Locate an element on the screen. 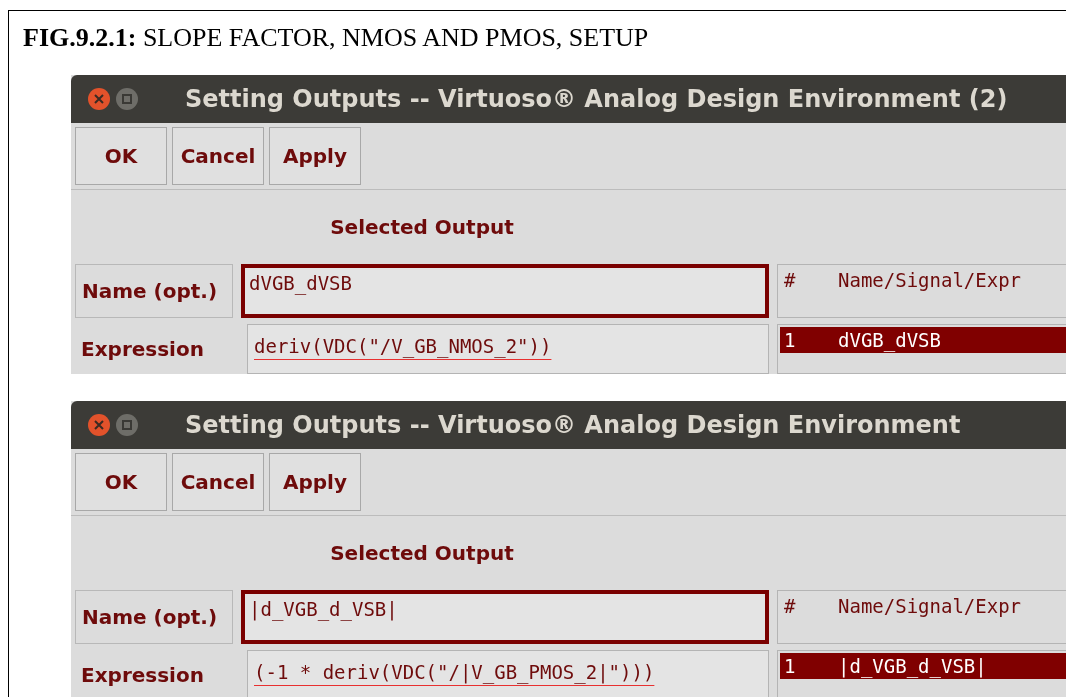 Image resolution: width=1066 pixels, height=697 pixels. expression-field: deriv(VDC("/V_GB_NMOS_2")) is located at coordinates (508, 349).